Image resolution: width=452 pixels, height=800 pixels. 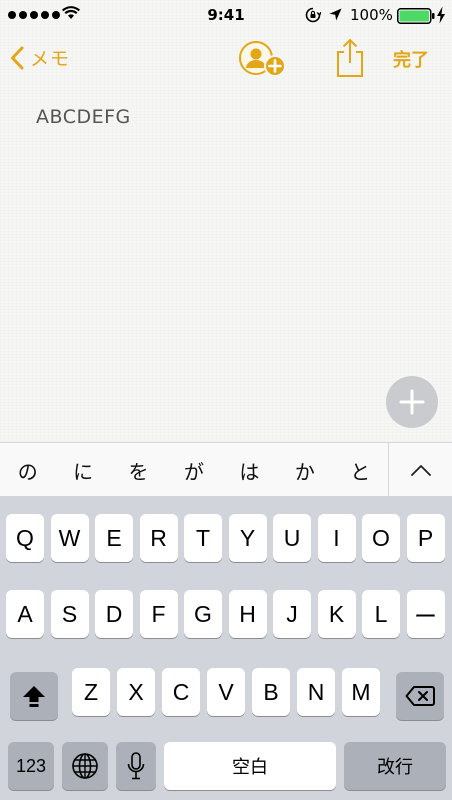 I want to click on candidate-item: と, so click(x=360, y=470).